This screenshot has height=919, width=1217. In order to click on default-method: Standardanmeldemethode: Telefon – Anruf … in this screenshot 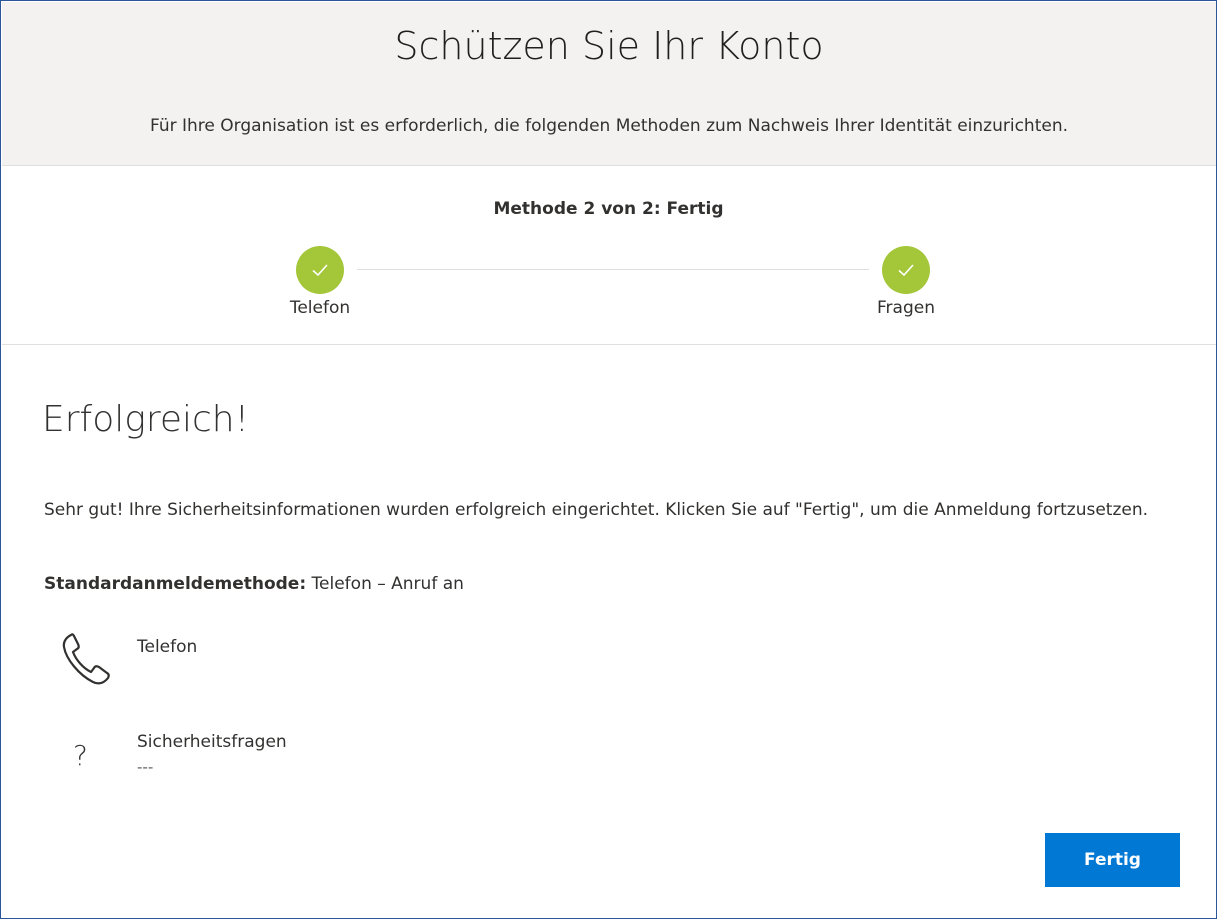, I will do `click(254, 584)`.